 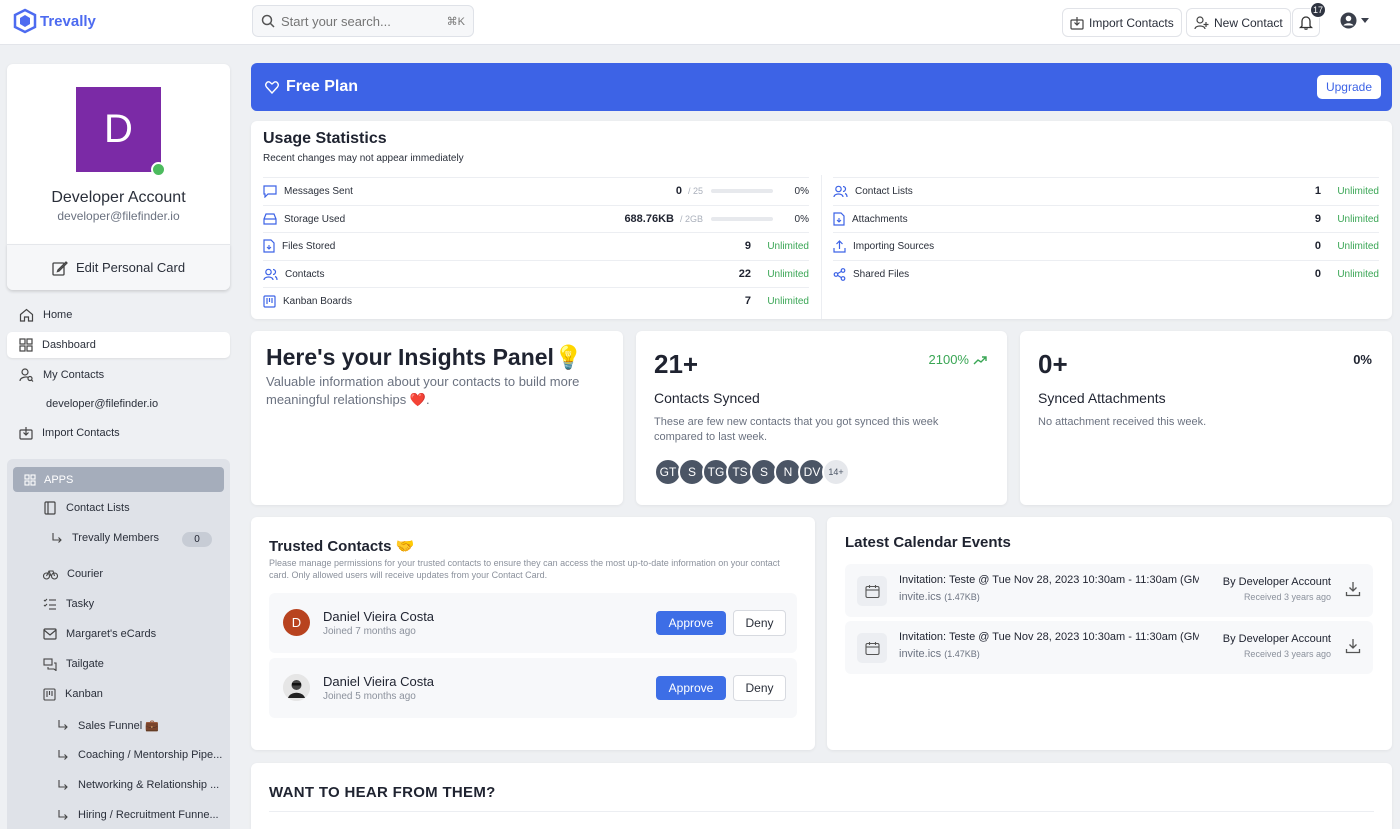 I want to click on usage-row: Attachments 9 Unlimited, so click(x=1106, y=218).